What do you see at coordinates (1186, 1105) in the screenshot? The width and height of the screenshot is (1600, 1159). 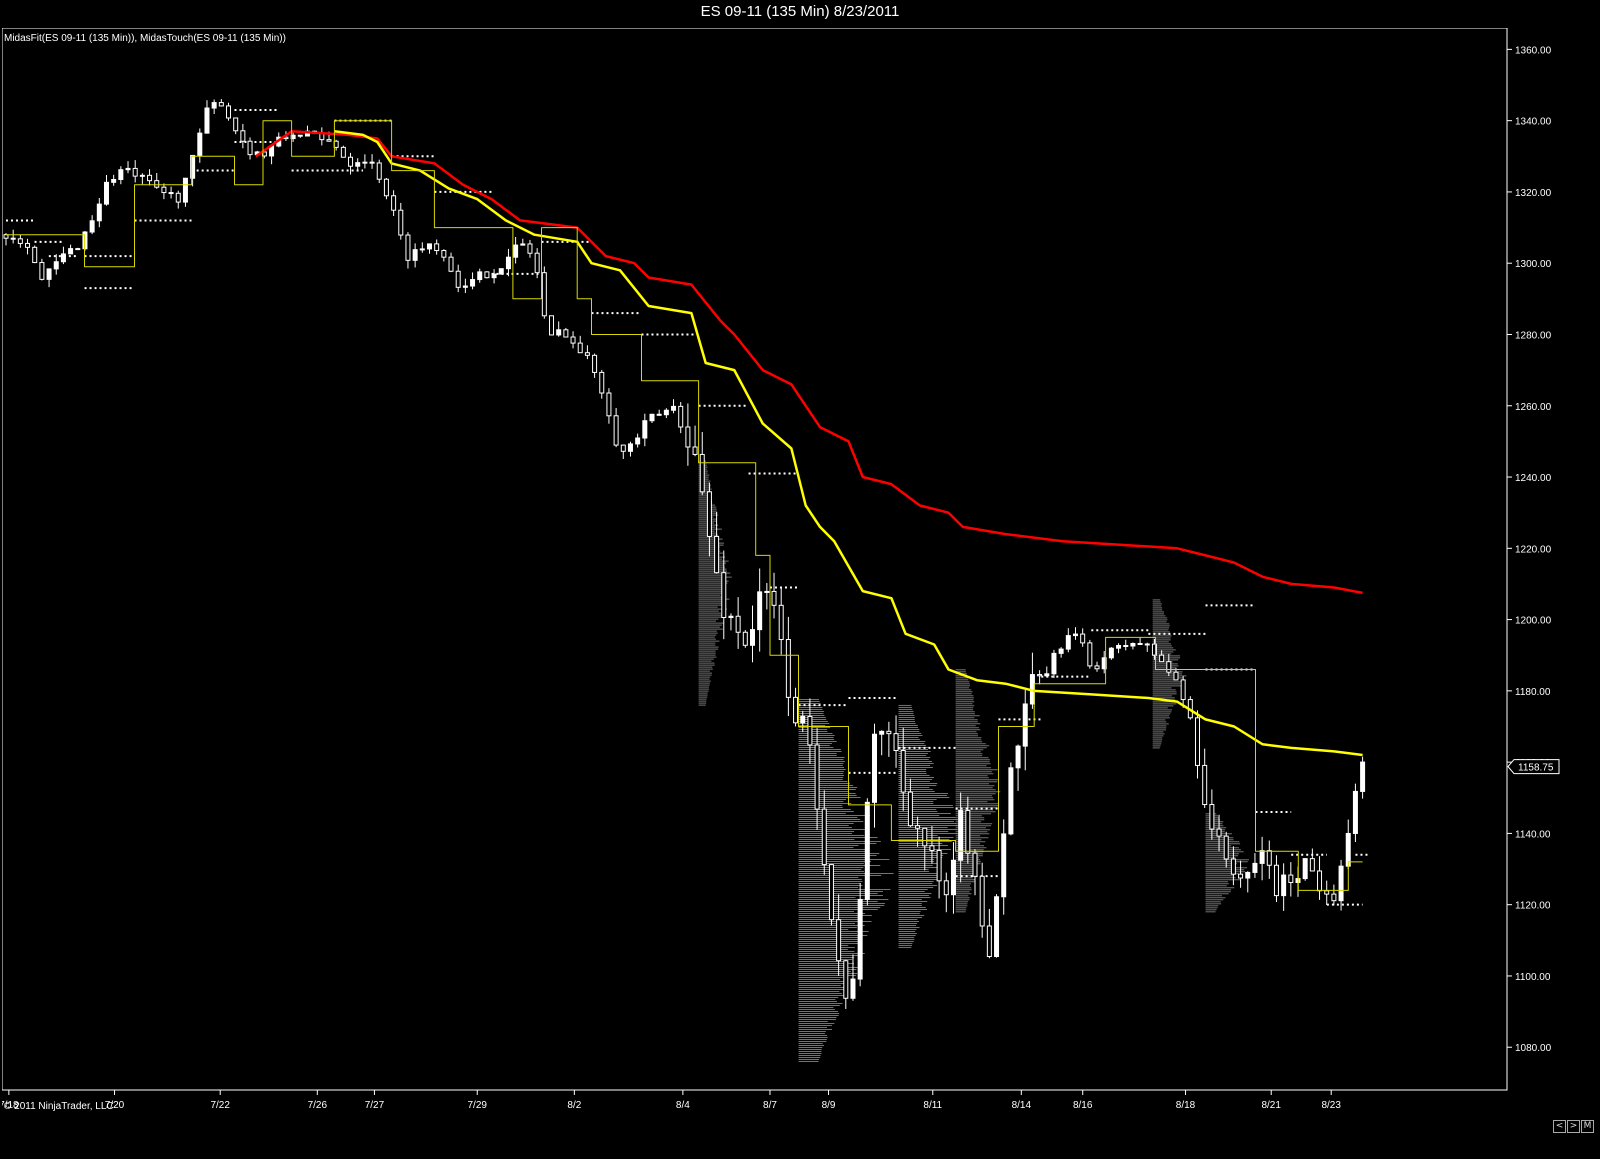 I see `x-tick-label: 8/18` at bounding box center [1186, 1105].